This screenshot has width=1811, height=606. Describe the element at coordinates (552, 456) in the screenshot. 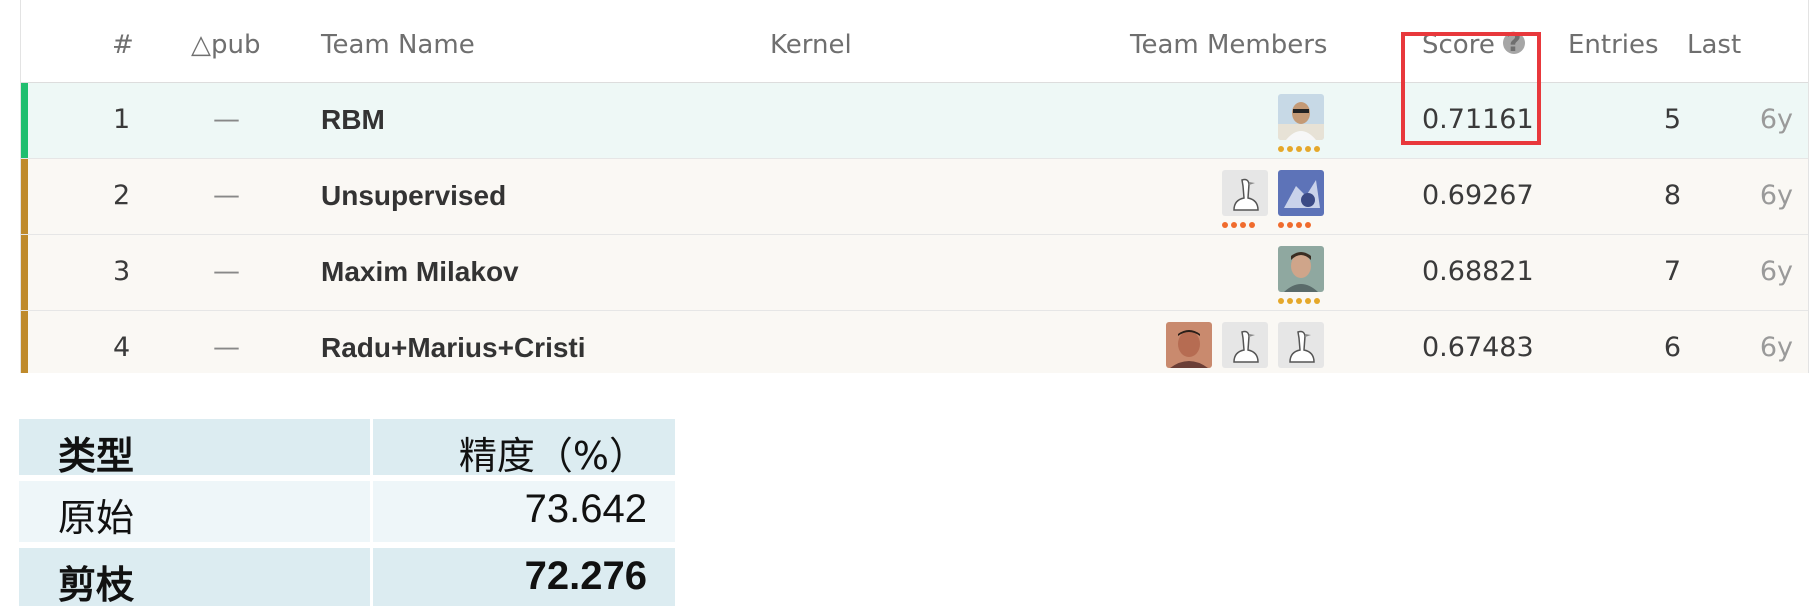

I see `precision-header: 精度（%）` at that location.